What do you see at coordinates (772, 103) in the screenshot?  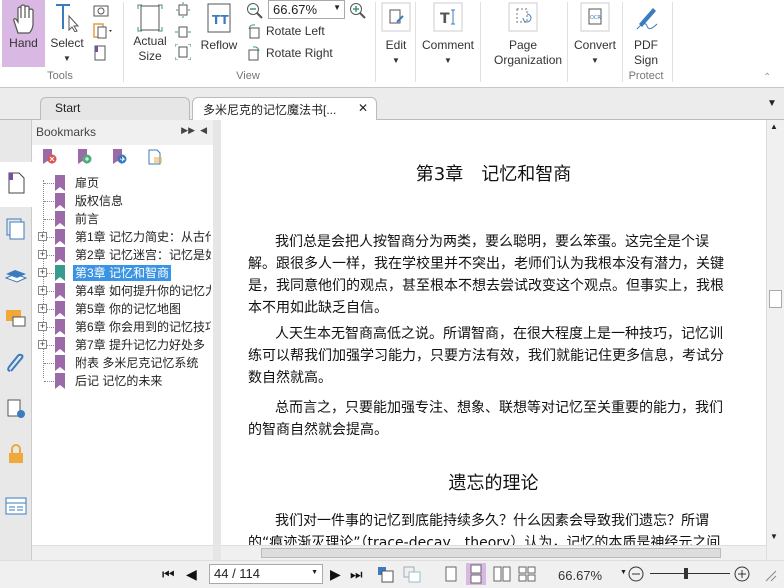 I see `tab-list-dropdown-icon: ▼` at bounding box center [772, 103].